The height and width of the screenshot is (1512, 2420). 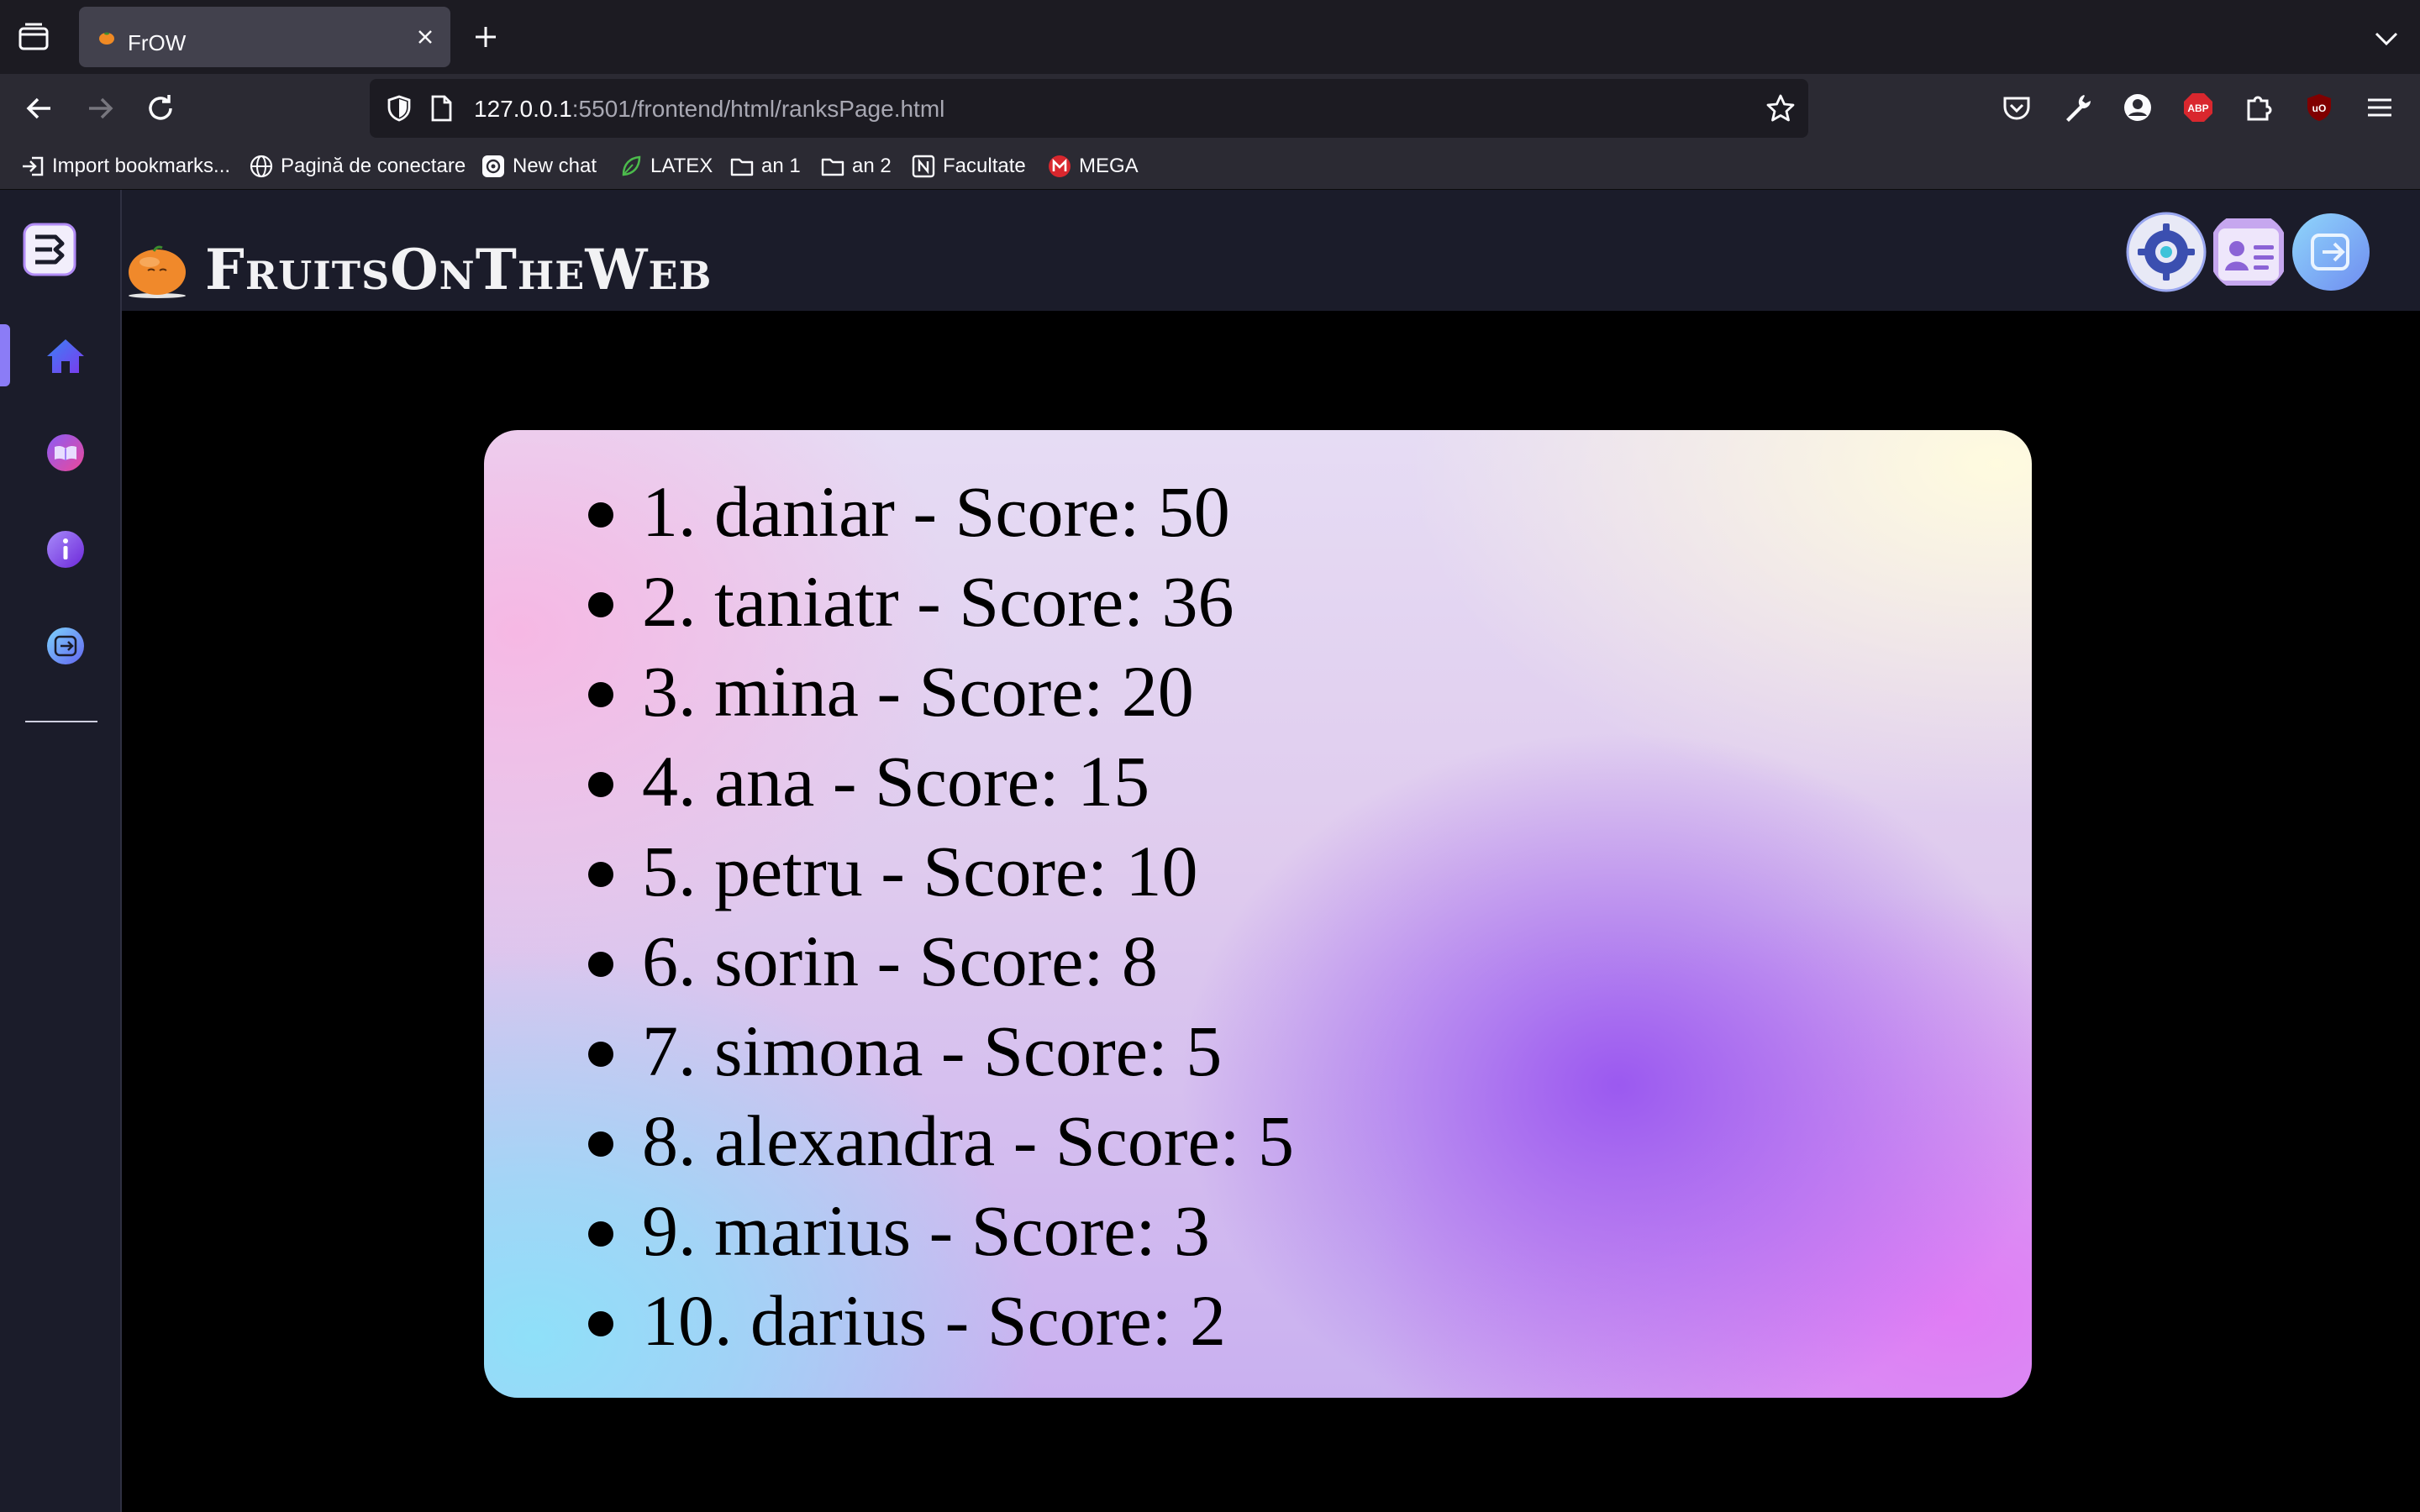 What do you see at coordinates (157, 42) in the screenshot?
I see `tab-title: FrOW` at bounding box center [157, 42].